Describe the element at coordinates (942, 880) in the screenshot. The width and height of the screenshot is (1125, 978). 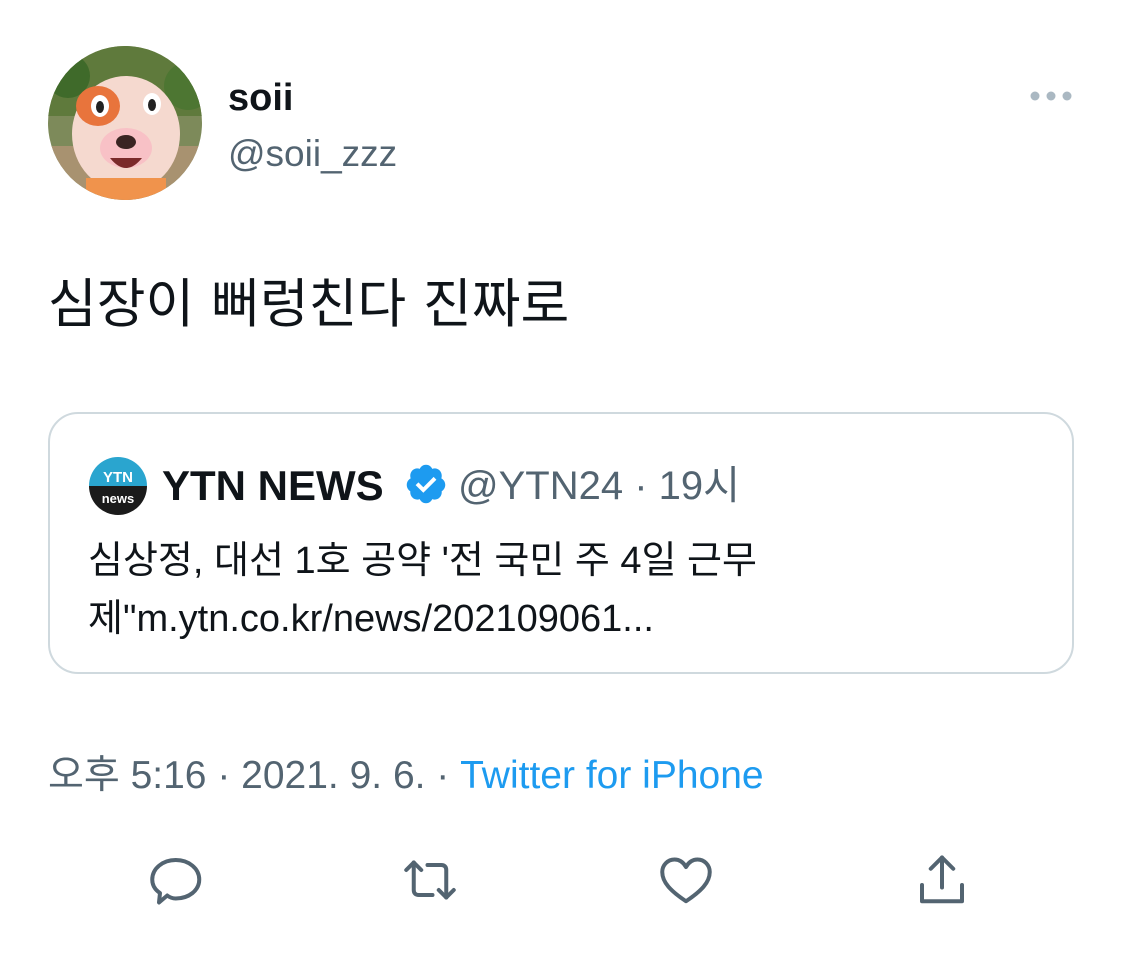
I see `share-icon` at that location.